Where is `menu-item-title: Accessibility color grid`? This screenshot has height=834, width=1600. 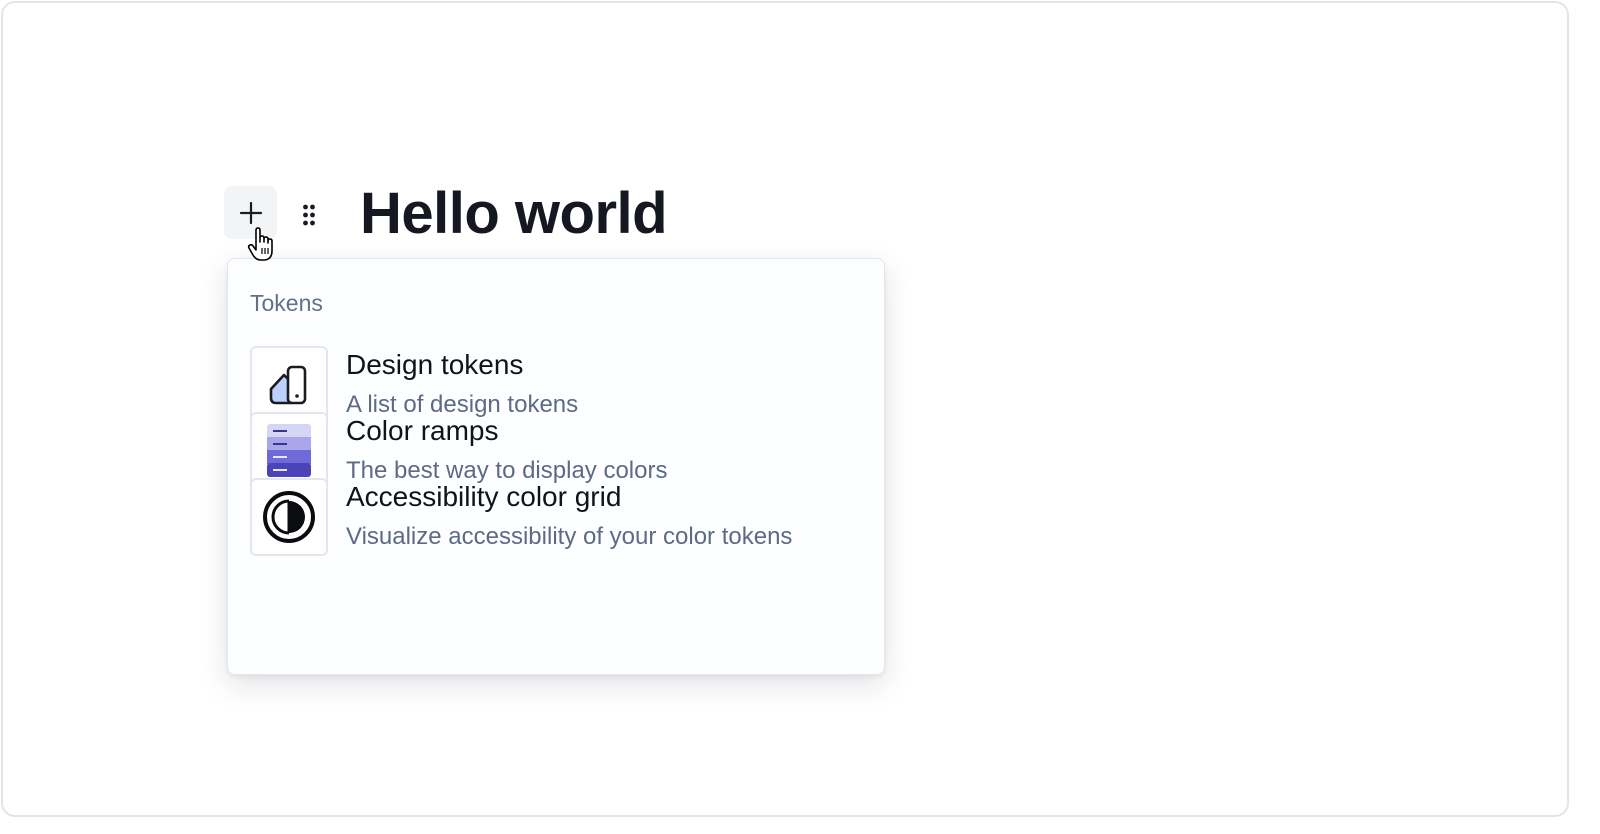 menu-item-title: Accessibility color grid is located at coordinates (484, 496).